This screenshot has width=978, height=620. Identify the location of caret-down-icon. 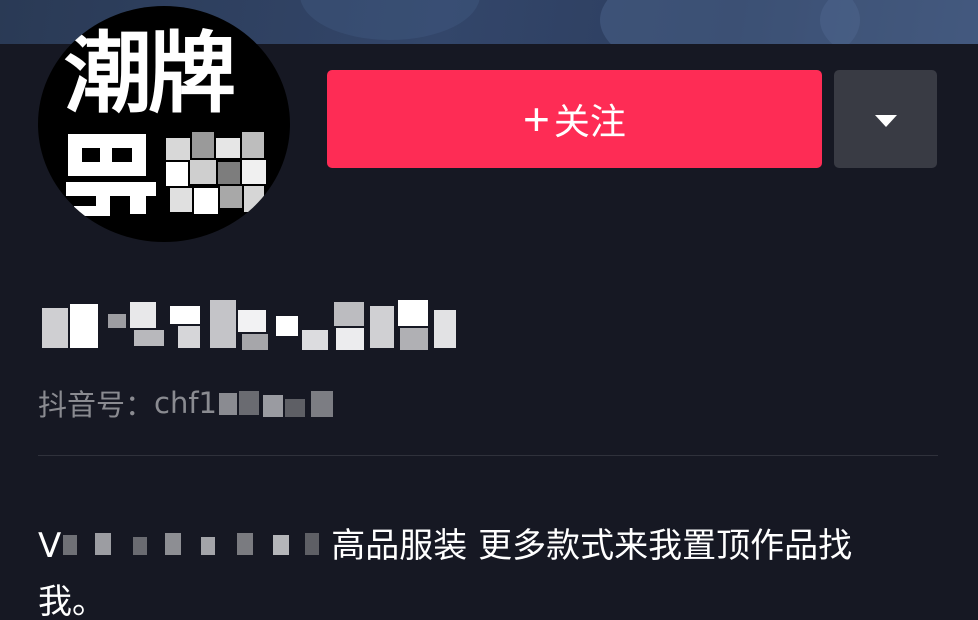
(885, 121).